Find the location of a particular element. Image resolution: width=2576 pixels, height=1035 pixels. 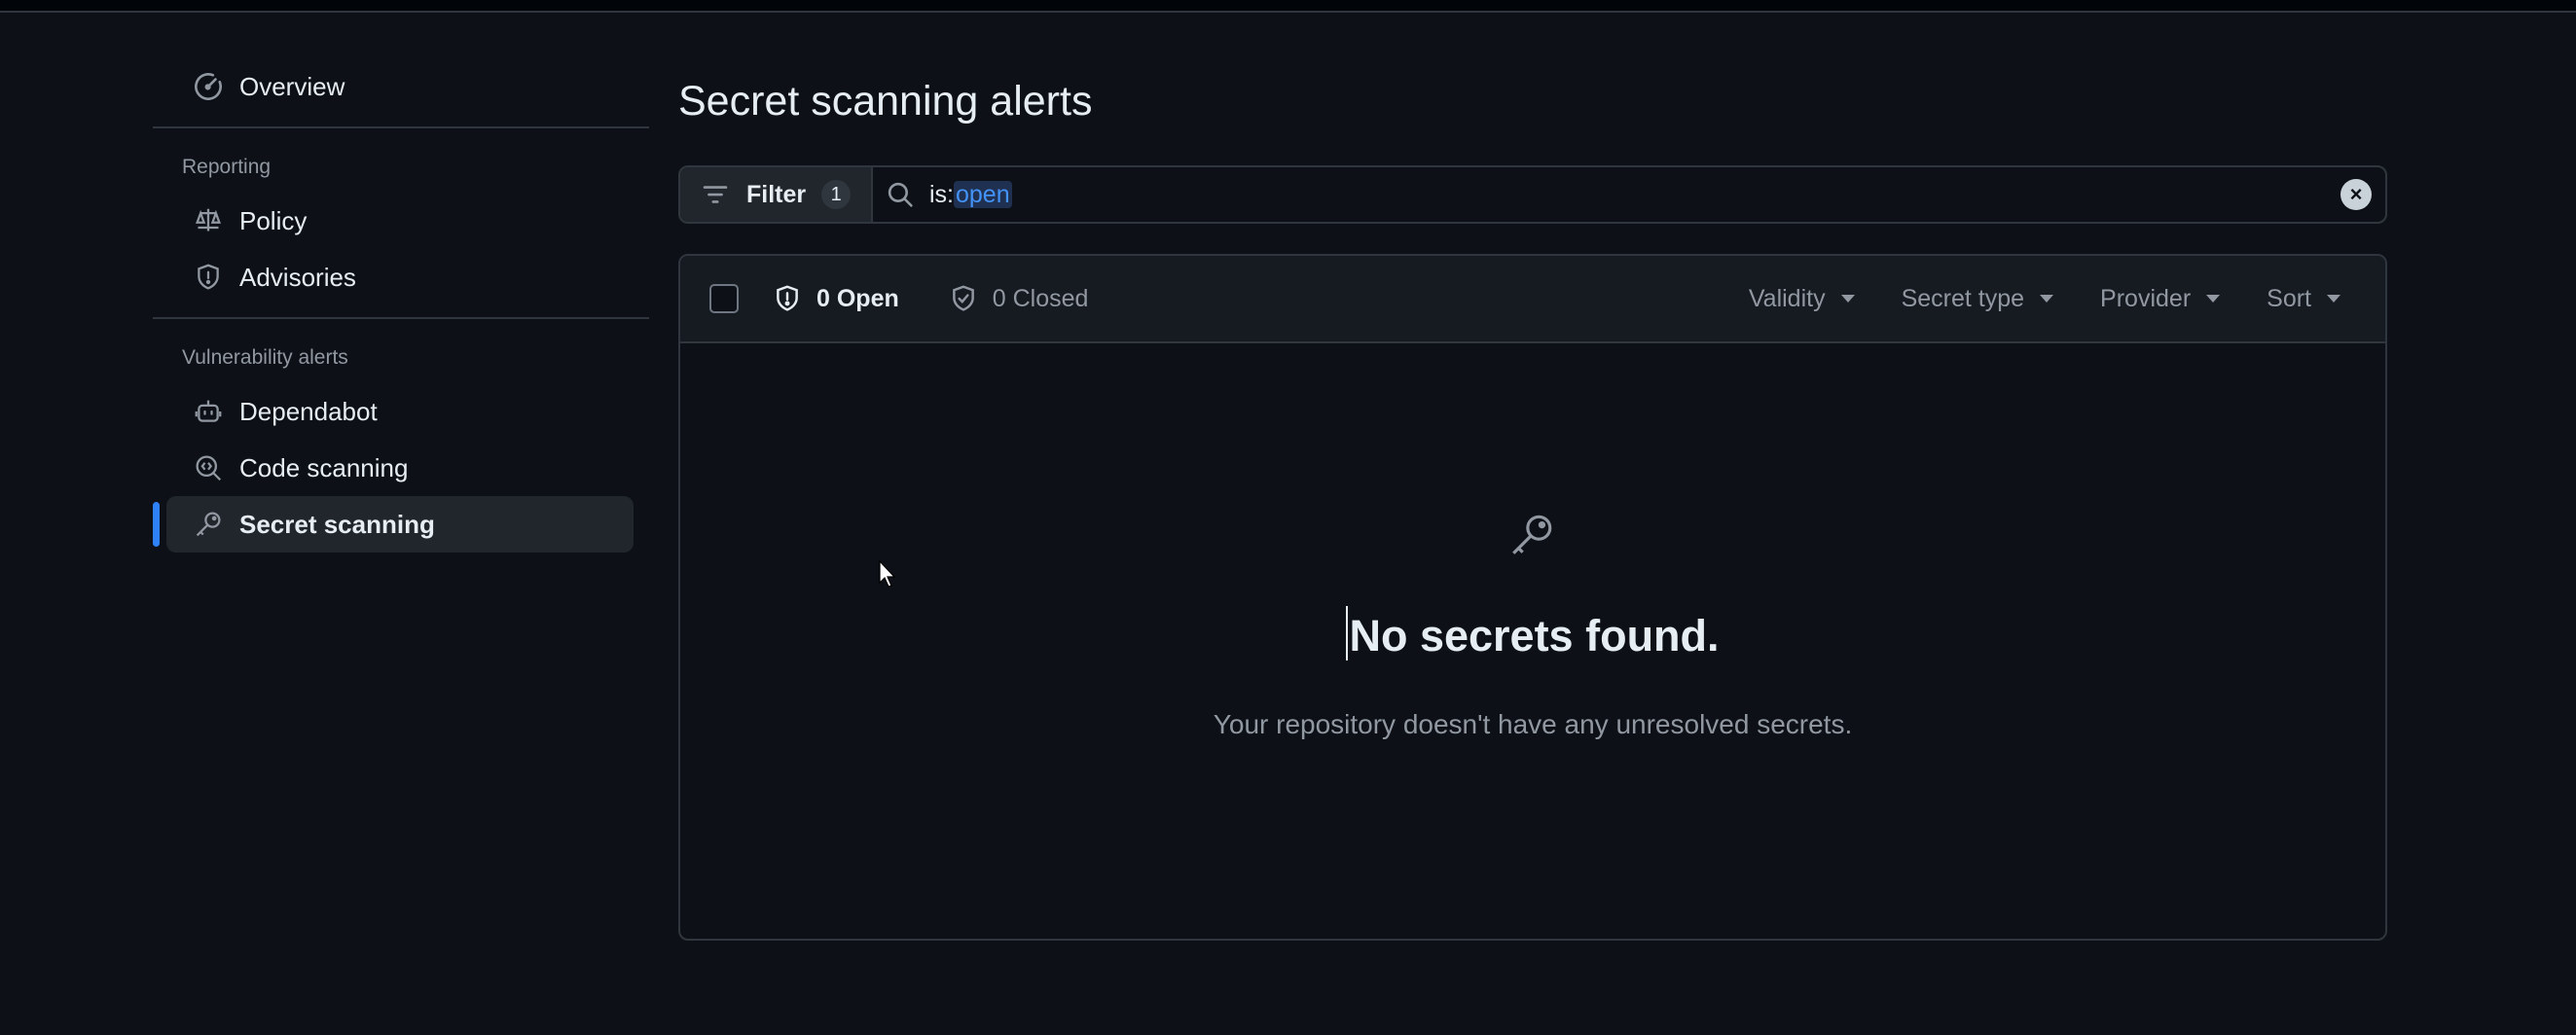

meter-icon is located at coordinates (208, 87).